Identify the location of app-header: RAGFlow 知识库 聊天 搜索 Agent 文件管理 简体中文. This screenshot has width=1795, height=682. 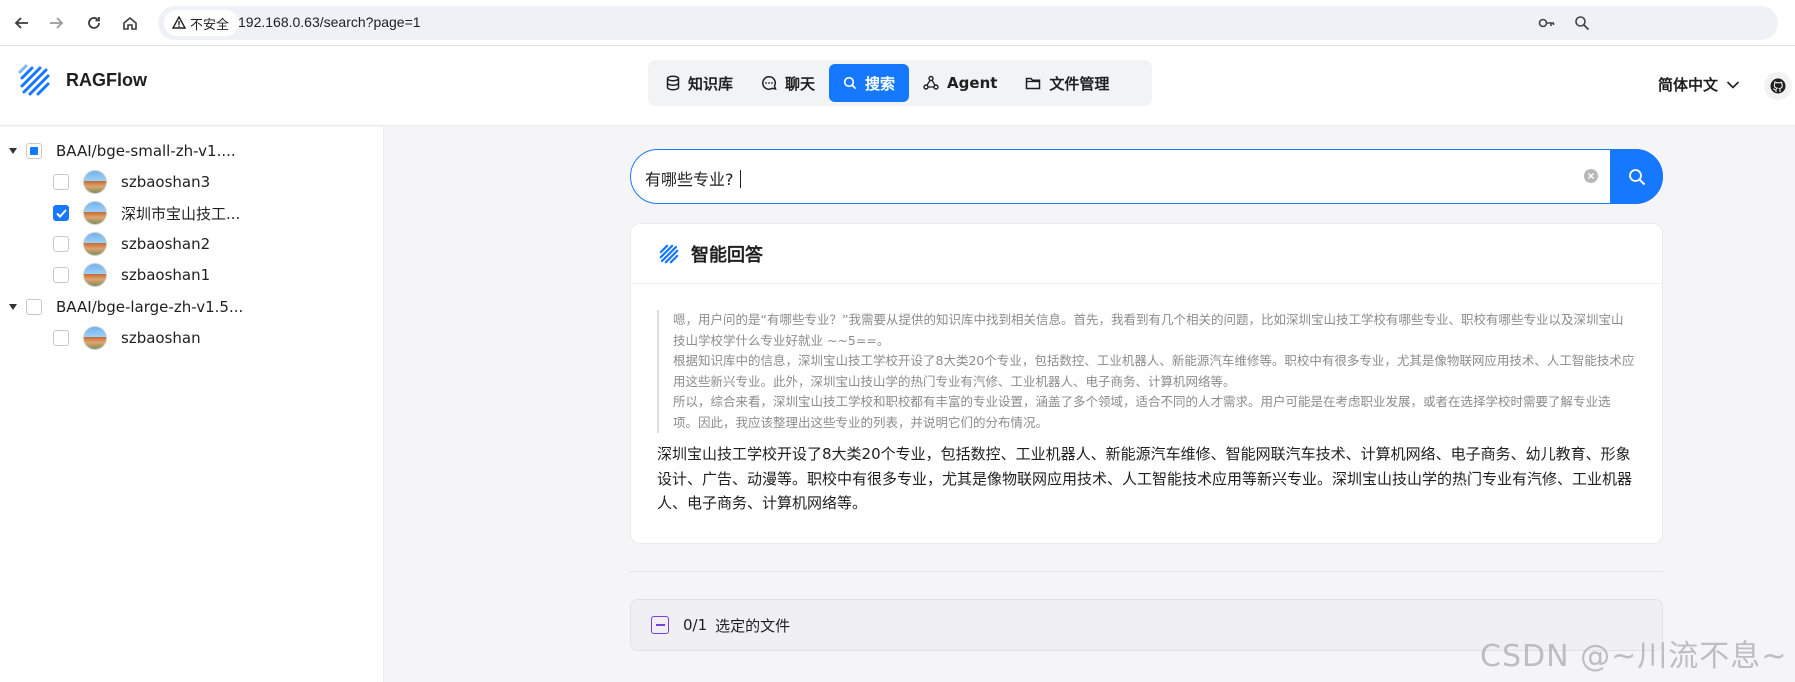
(897, 86).